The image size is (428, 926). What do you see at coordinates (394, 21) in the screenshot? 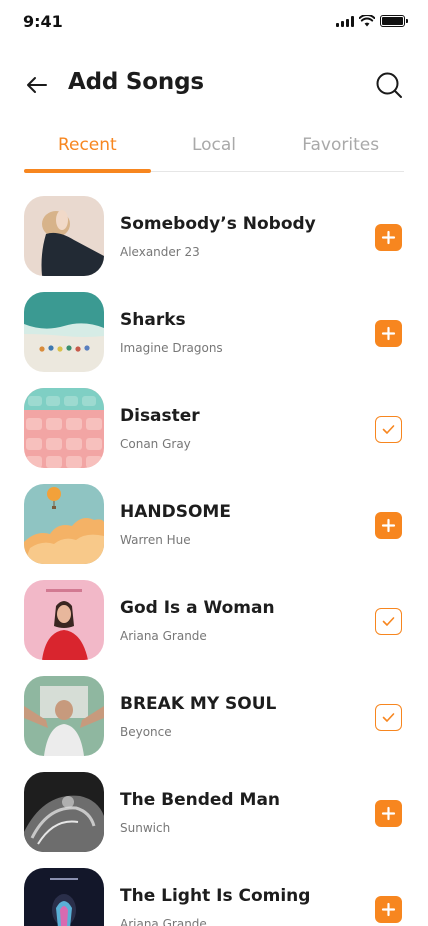
I see `battery-icon` at bounding box center [394, 21].